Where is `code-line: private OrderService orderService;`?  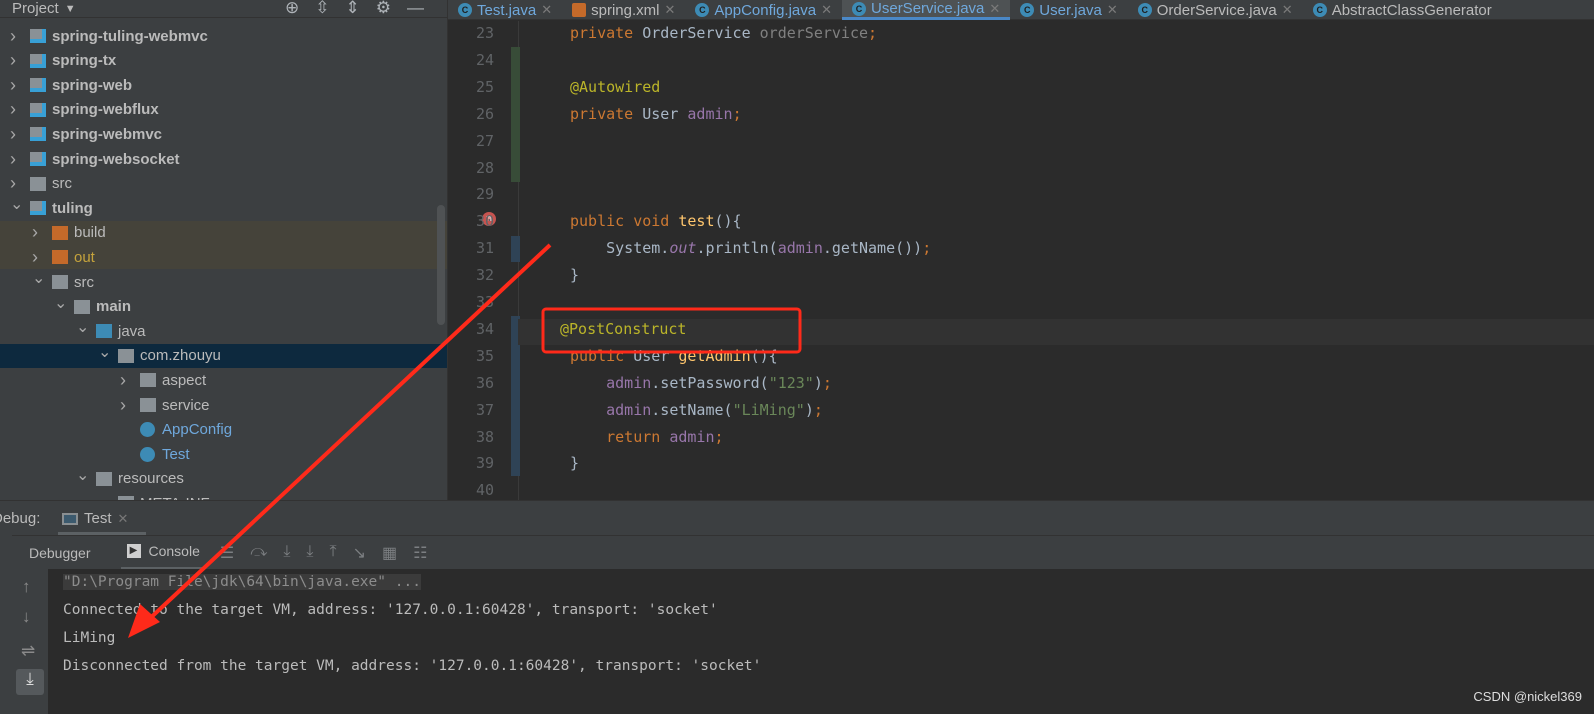 code-line: private OrderService orderService; is located at coordinates (723, 33).